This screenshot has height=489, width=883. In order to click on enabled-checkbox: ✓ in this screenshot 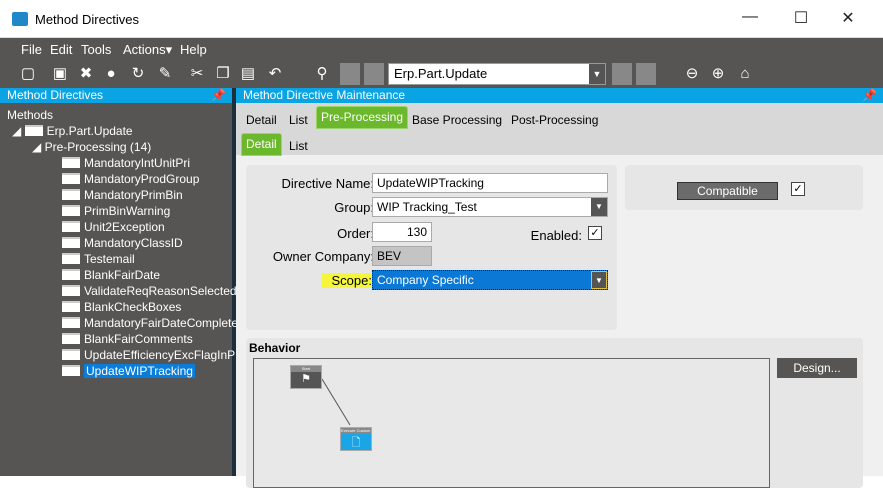, I will do `click(595, 233)`.